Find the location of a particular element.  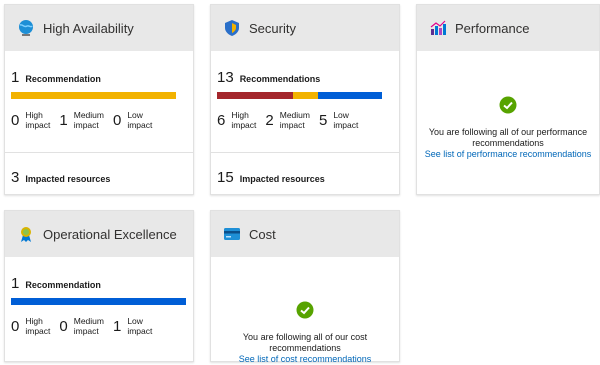

impacted-resources: 3 Impacted resources is located at coordinates (60, 177).